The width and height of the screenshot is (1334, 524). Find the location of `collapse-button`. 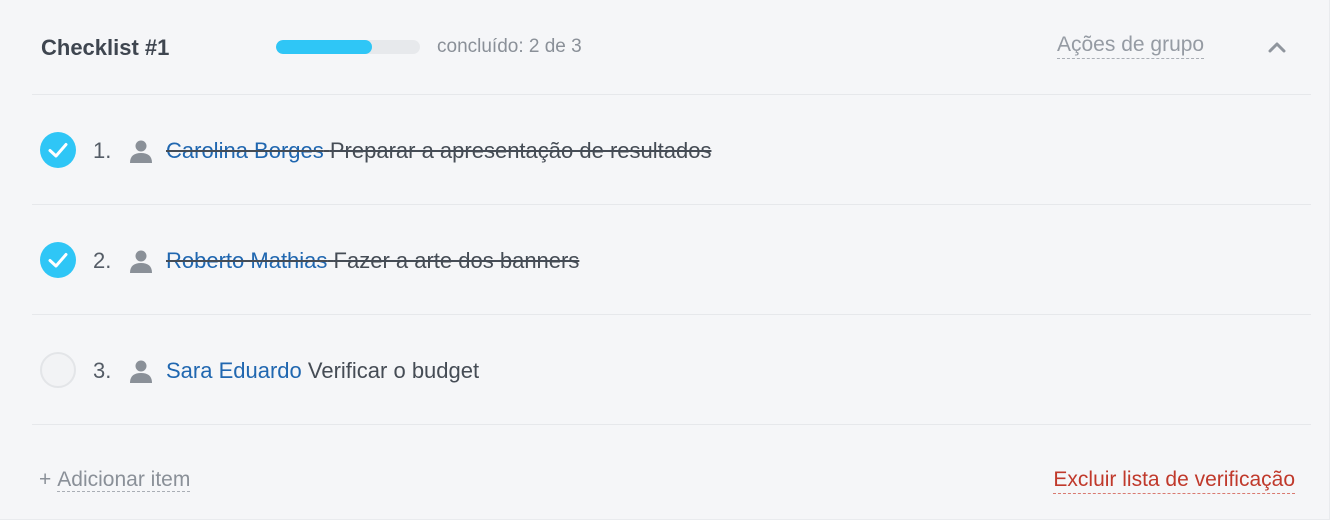

collapse-button is located at coordinates (1277, 47).